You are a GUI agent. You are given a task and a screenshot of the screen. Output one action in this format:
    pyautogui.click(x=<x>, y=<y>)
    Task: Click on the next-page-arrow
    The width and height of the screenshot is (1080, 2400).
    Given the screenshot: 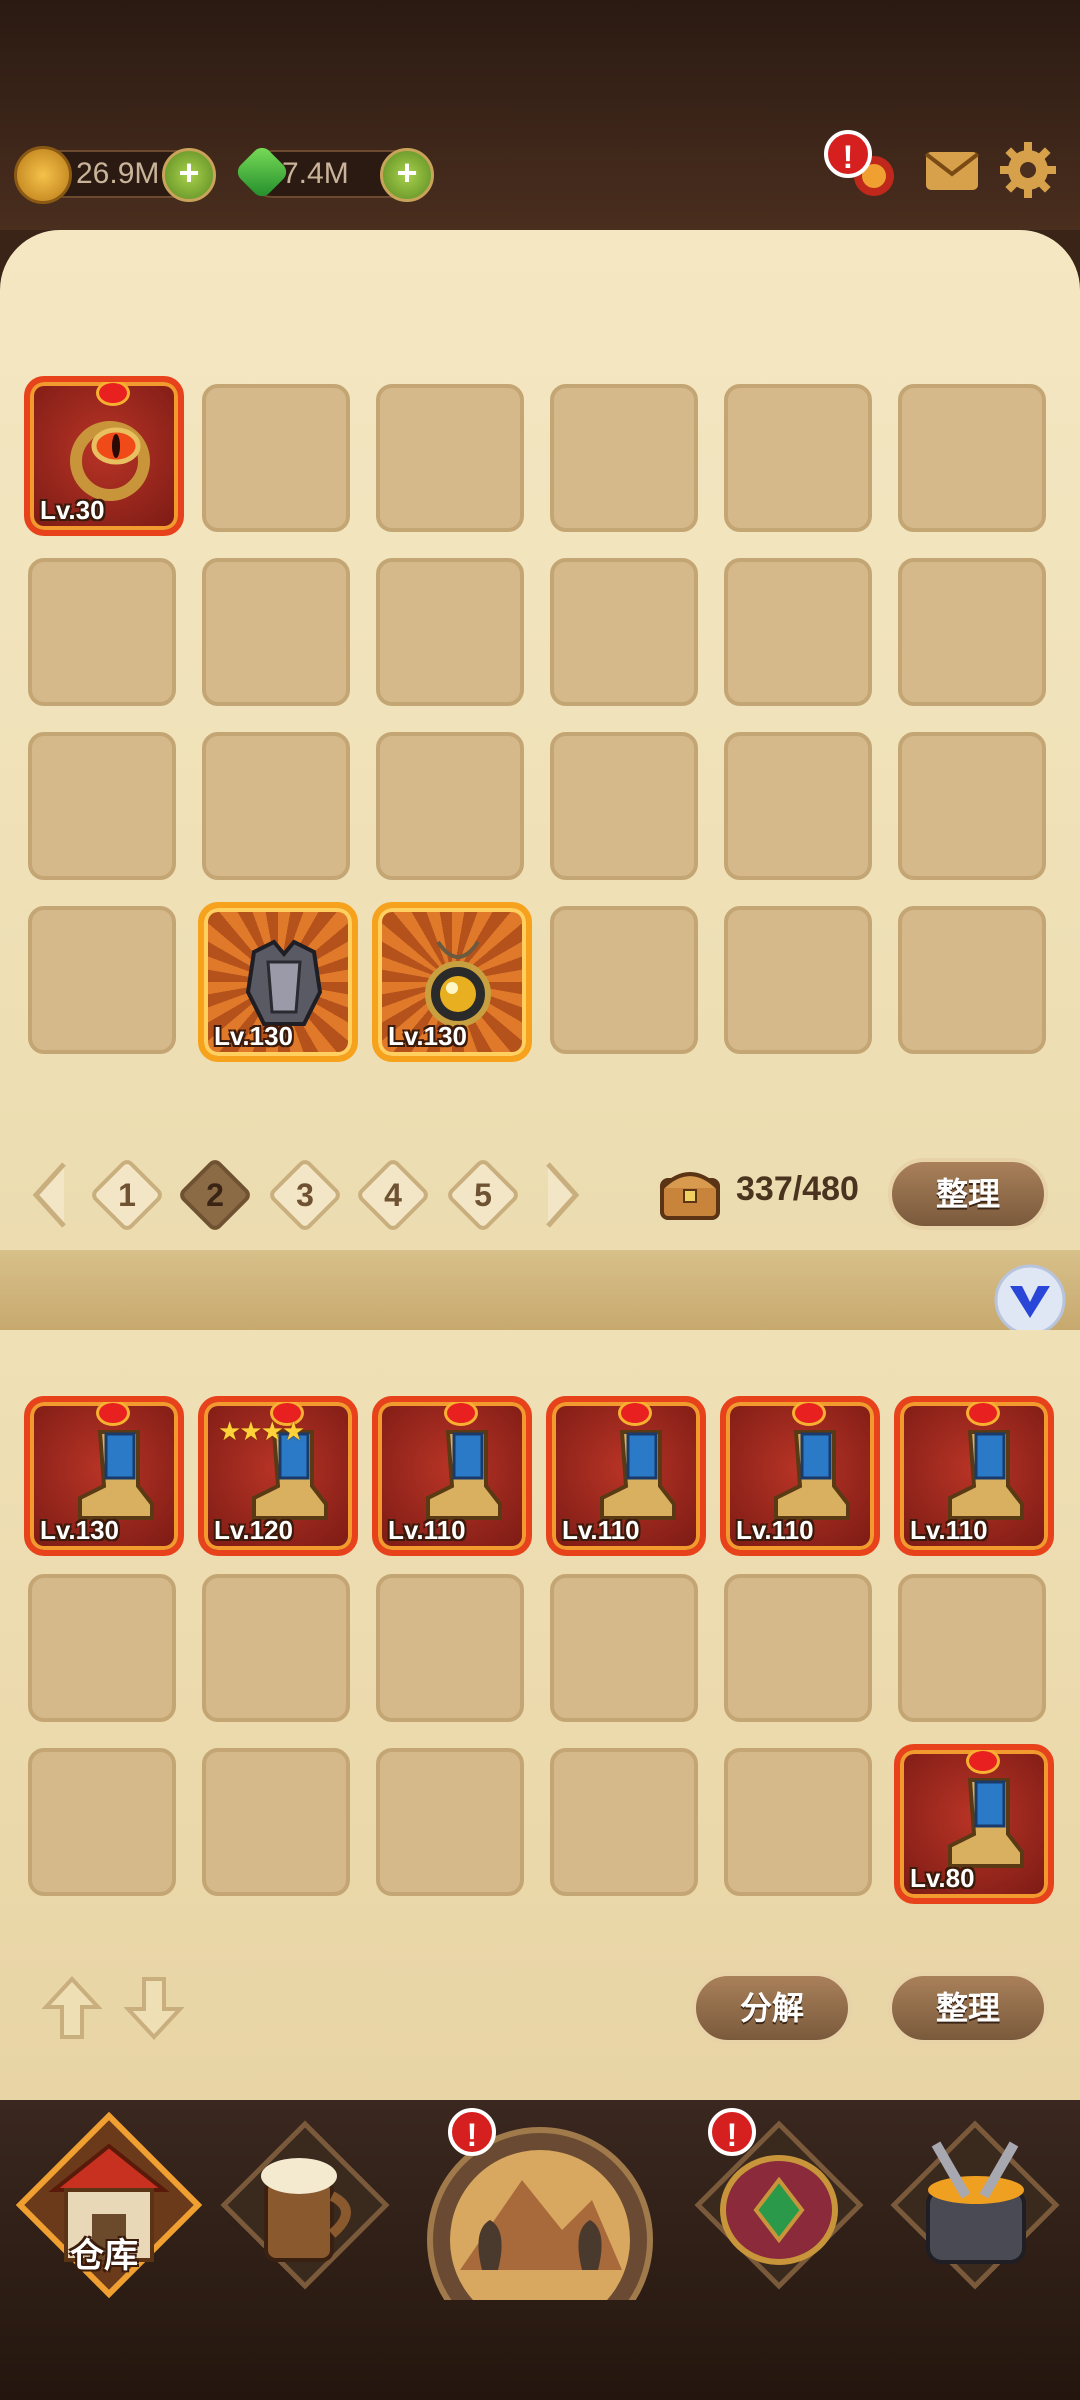 What is the action you would take?
    pyautogui.click(x=562, y=1195)
    